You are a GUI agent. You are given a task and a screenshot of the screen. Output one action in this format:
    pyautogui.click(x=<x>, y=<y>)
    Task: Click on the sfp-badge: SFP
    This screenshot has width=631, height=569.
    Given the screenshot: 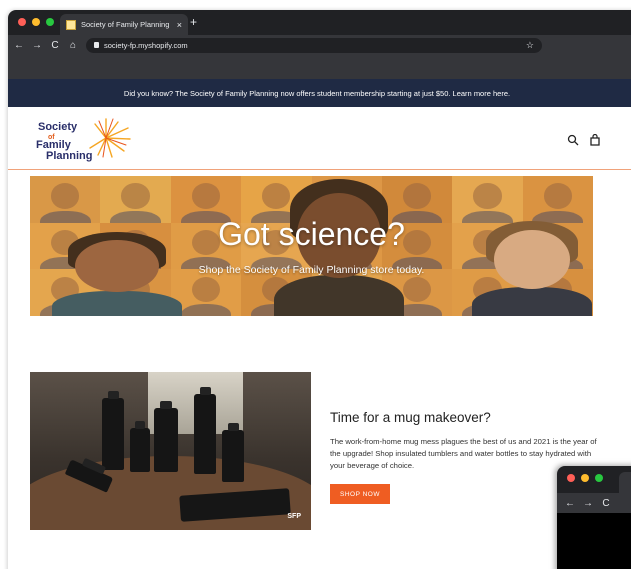 What is the action you would take?
    pyautogui.click(x=294, y=516)
    